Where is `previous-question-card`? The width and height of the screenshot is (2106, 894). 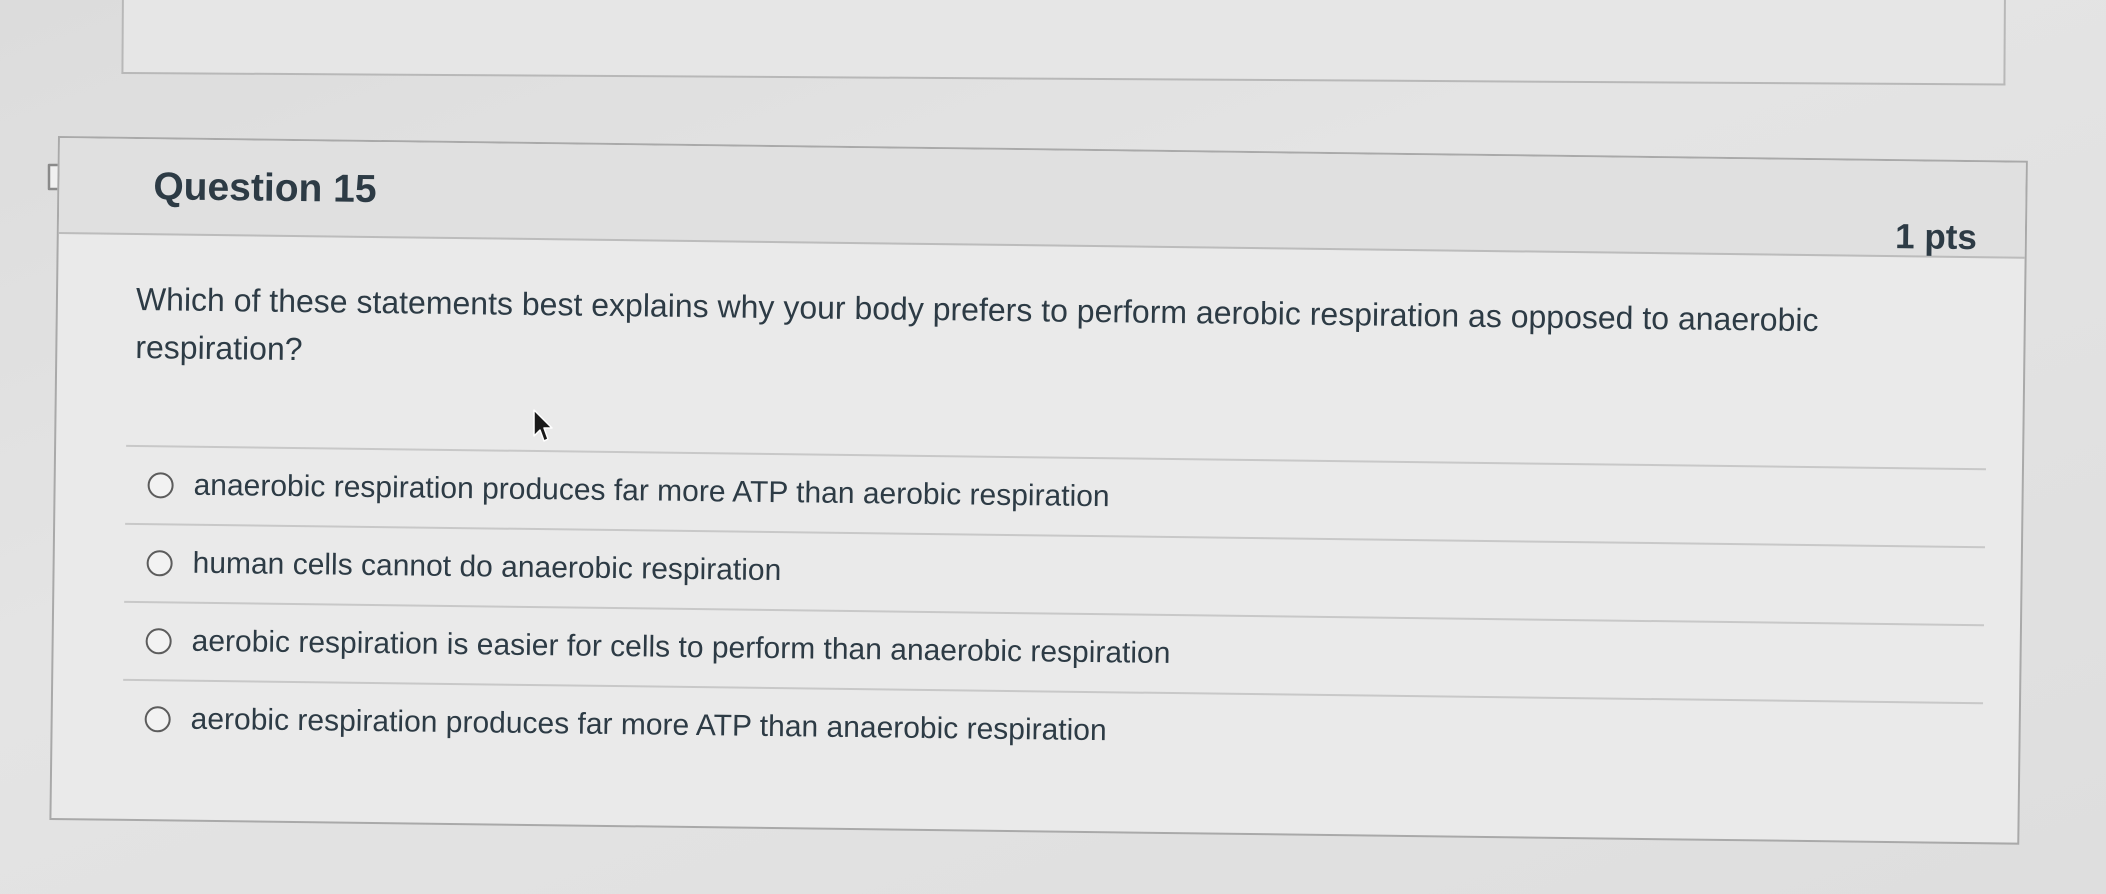
previous-question-card is located at coordinates (1063, 43).